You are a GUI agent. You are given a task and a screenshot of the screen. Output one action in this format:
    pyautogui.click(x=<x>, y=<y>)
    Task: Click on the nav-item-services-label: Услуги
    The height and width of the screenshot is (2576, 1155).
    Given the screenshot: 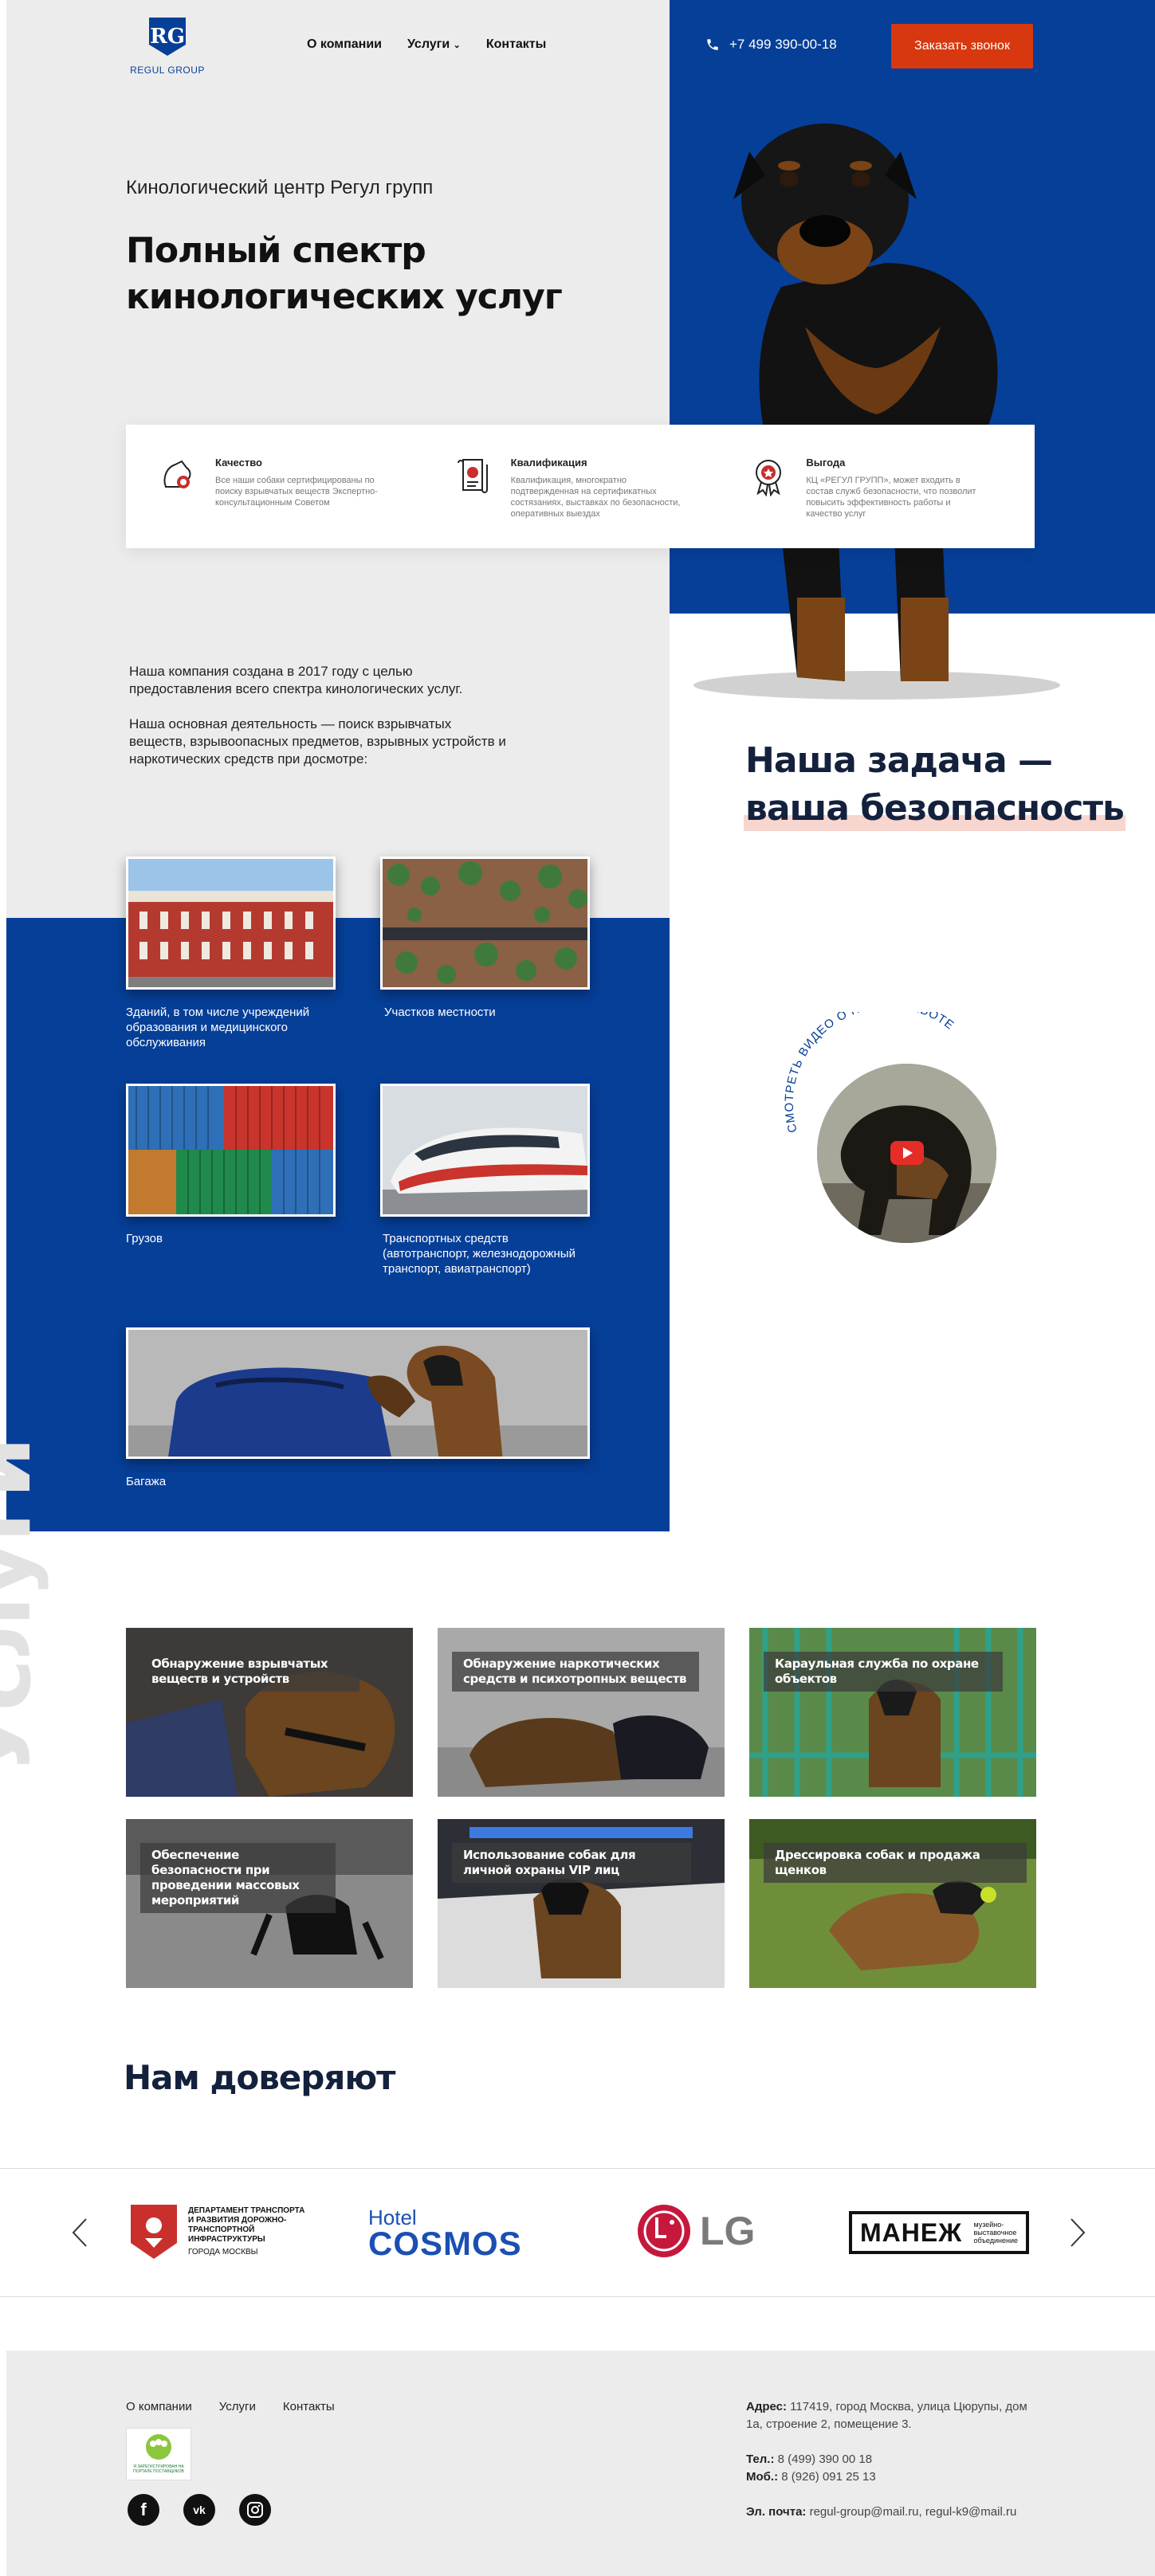 What is the action you would take?
    pyautogui.click(x=429, y=44)
    